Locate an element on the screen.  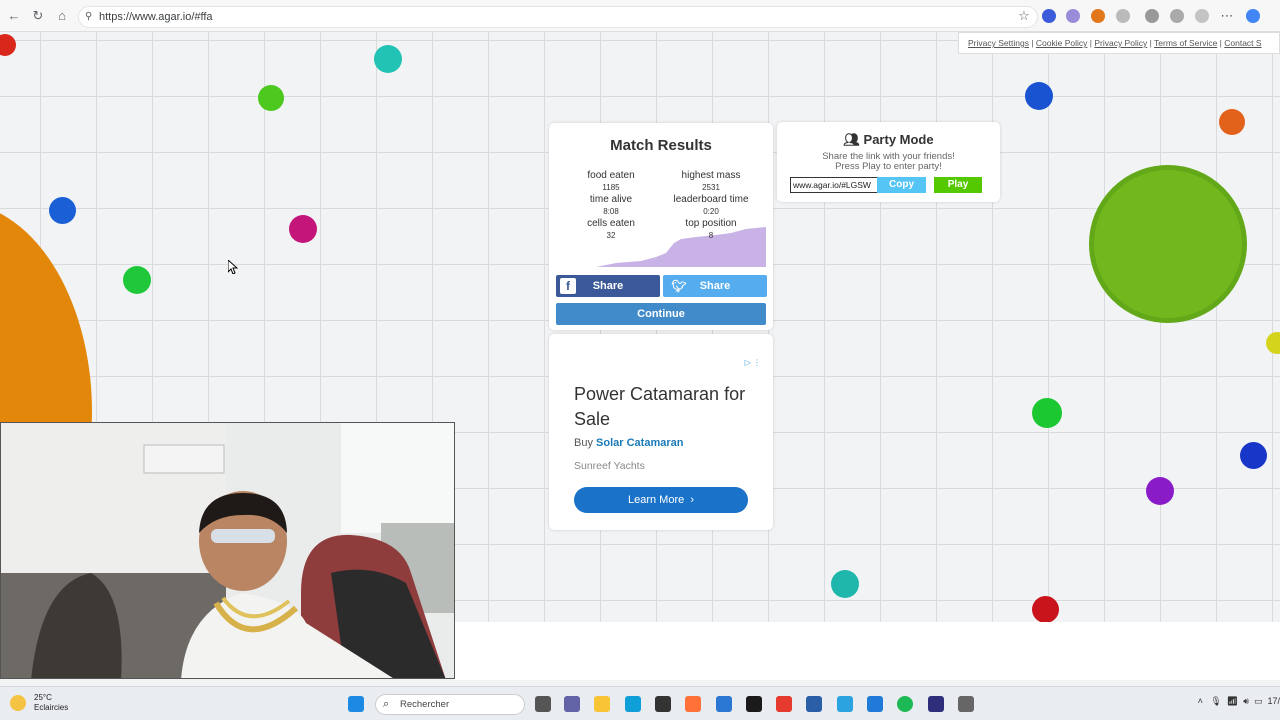
outlook-icon is located at coordinates (724, 704).